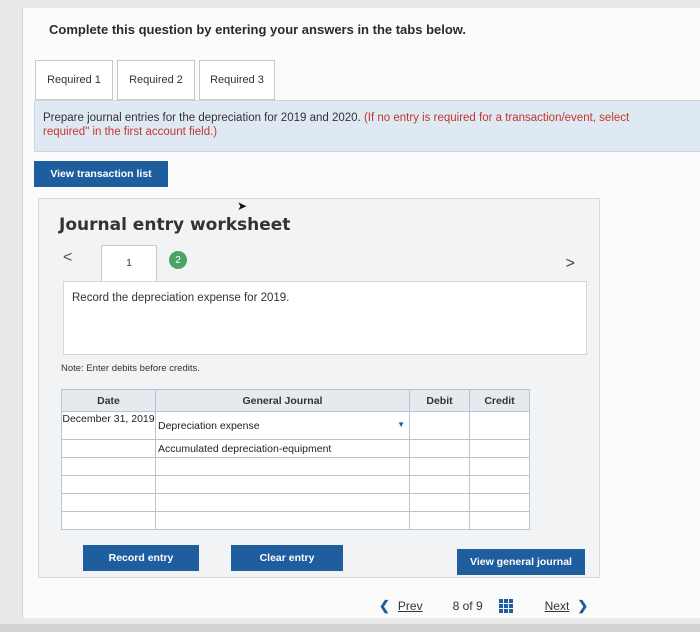  What do you see at coordinates (237, 80) in the screenshot?
I see `tab-required-3: Required 3` at bounding box center [237, 80].